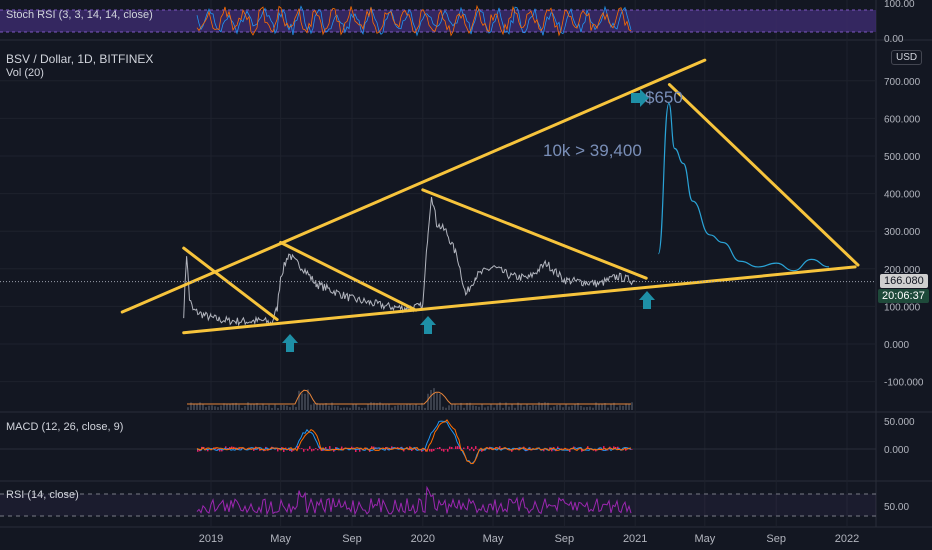 This screenshot has width=932, height=550. What do you see at coordinates (664, 97) in the screenshot?
I see `target-annotation: $650` at bounding box center [664, 97].